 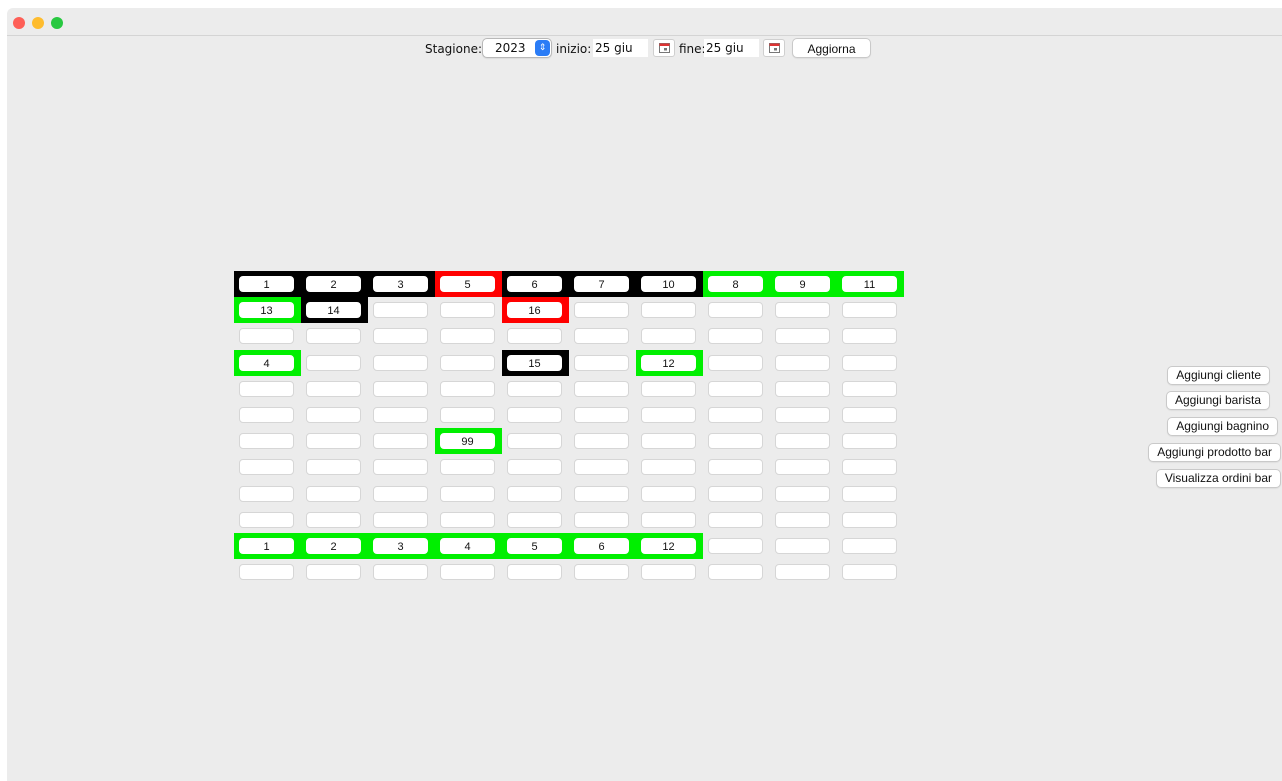 What do you see at coordinates (831, 48) in the screenshot?
I see `update-button: Aggiorna` at bounding box center [831, 48].